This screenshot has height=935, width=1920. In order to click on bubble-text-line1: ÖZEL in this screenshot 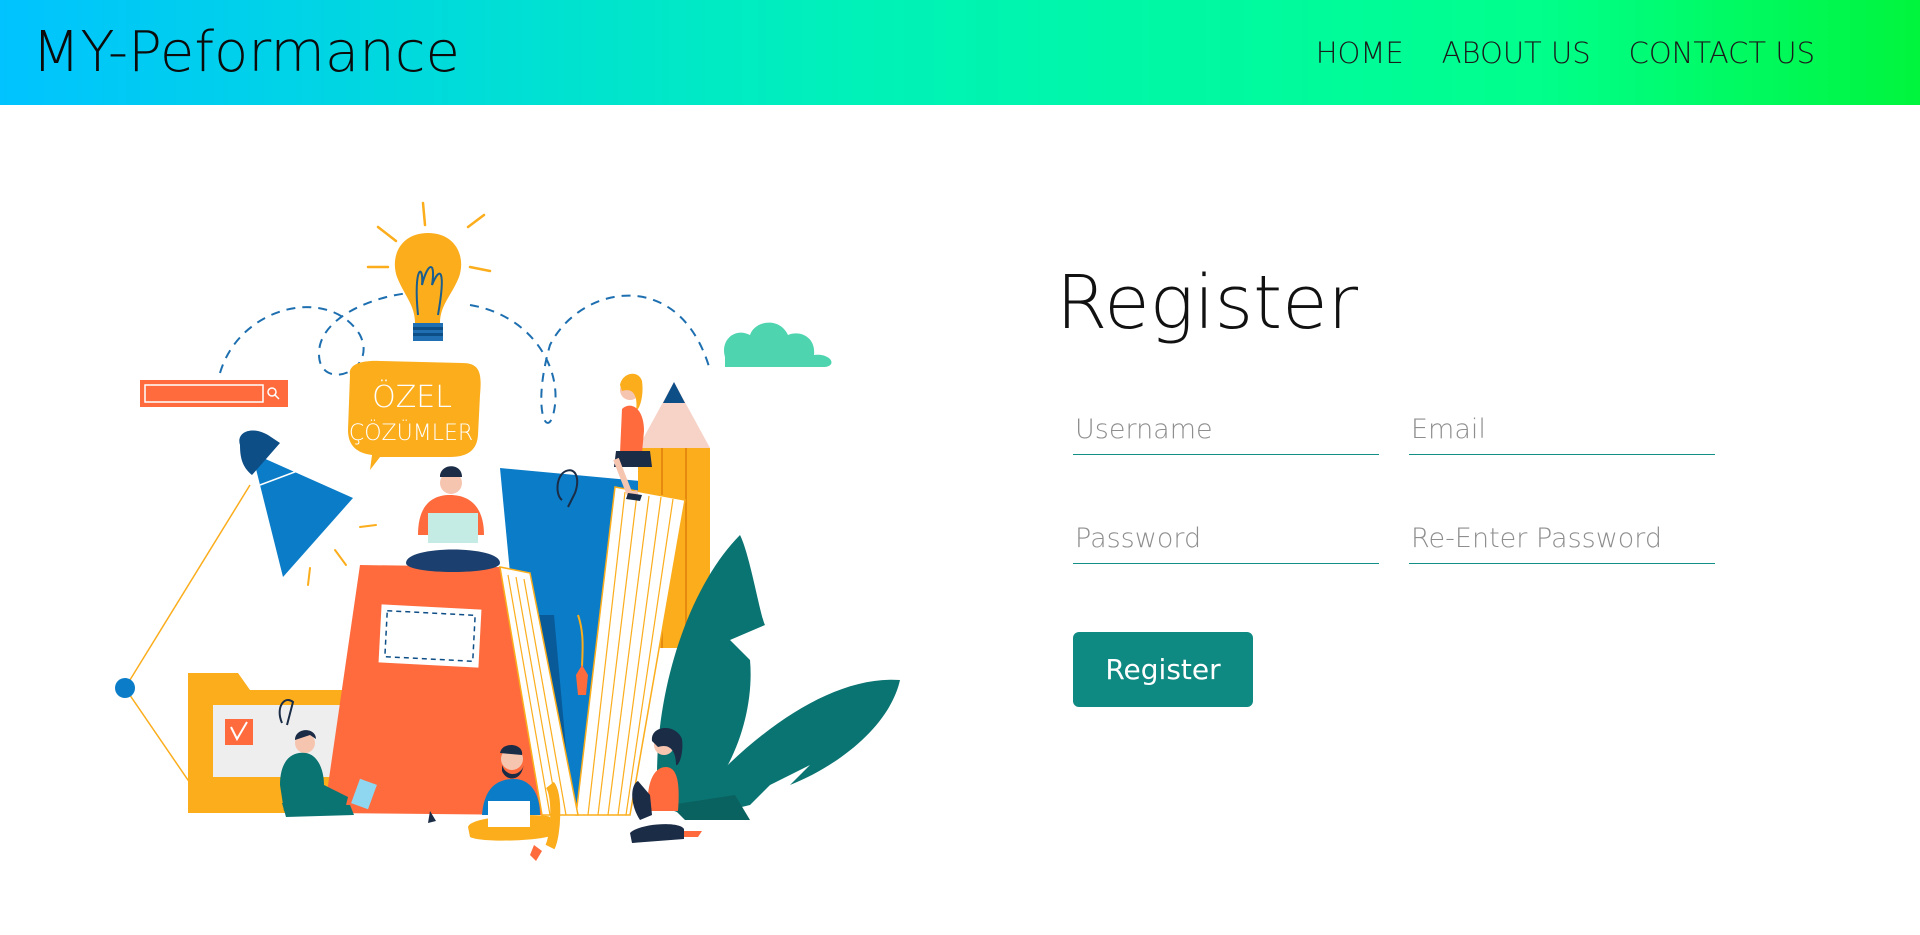, I will do `click(412, 397)`.